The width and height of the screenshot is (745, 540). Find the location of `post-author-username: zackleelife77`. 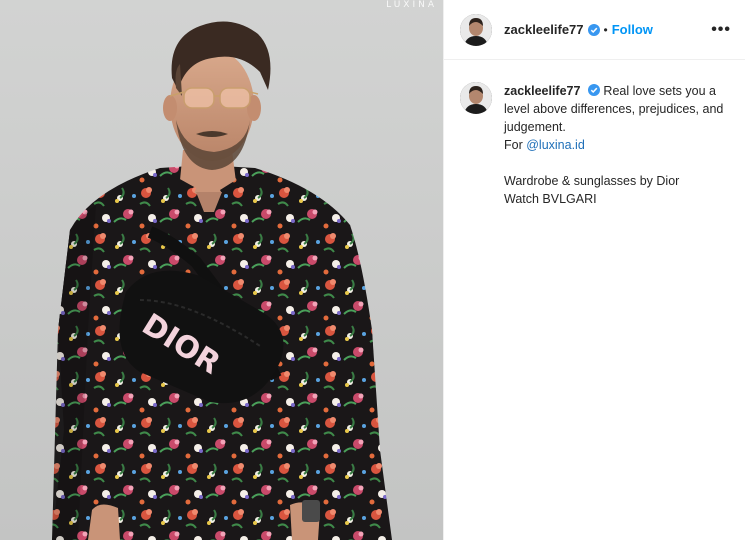

post-author-username: zackleelife77 is located at coordinates (544, 29).